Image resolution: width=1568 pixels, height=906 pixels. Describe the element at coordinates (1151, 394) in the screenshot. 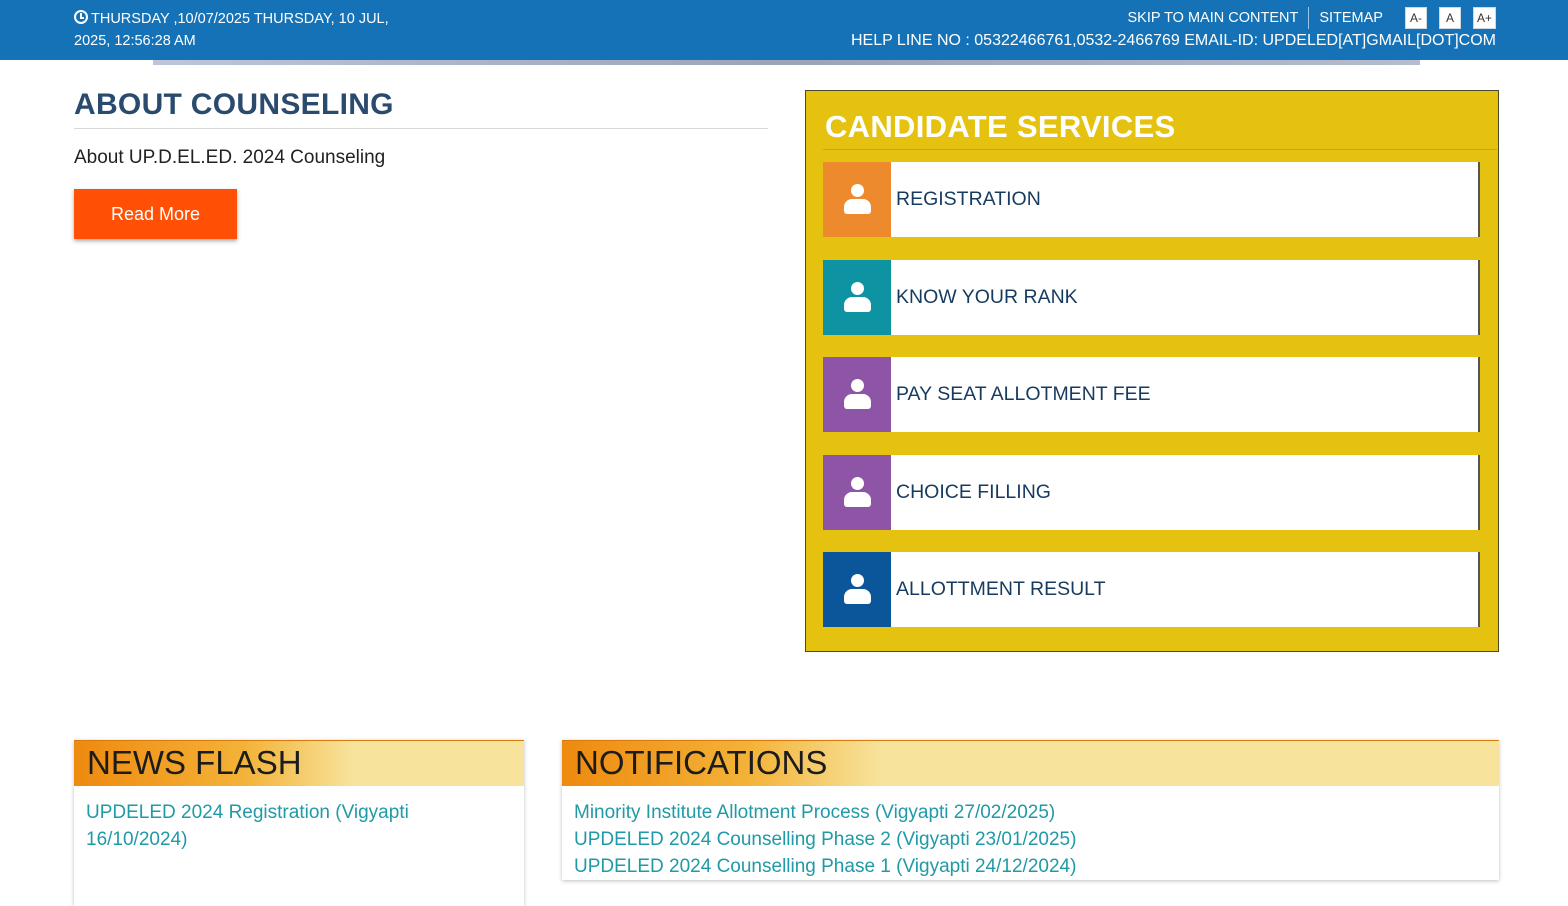

I see `service-pay-seat-allotment-fee: PAY SEAT ALLOTMENT FEE` at that location.